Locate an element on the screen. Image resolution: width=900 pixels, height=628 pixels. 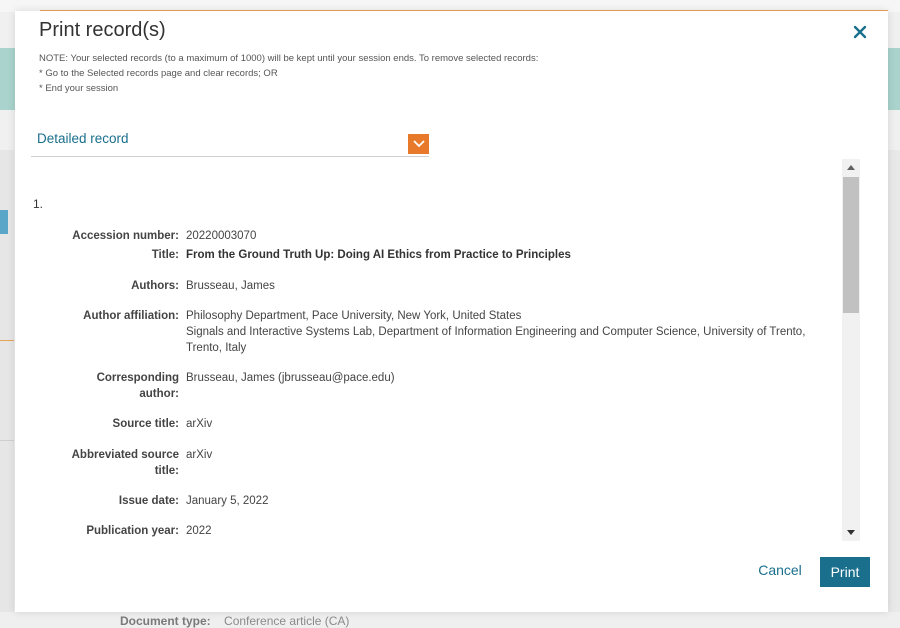
field-value: 20220003070 is located at coordinates (221, 236).